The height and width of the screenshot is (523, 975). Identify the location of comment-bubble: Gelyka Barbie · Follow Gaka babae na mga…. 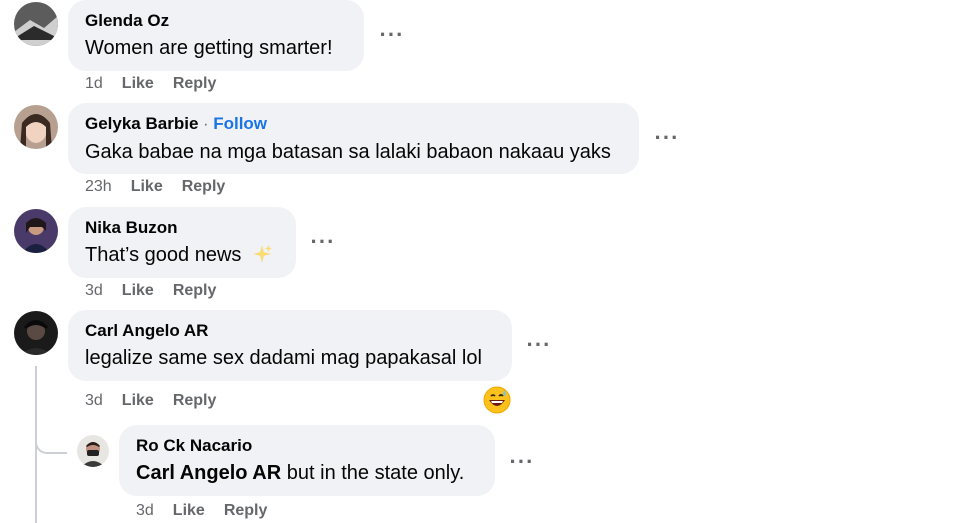
(353, 138).